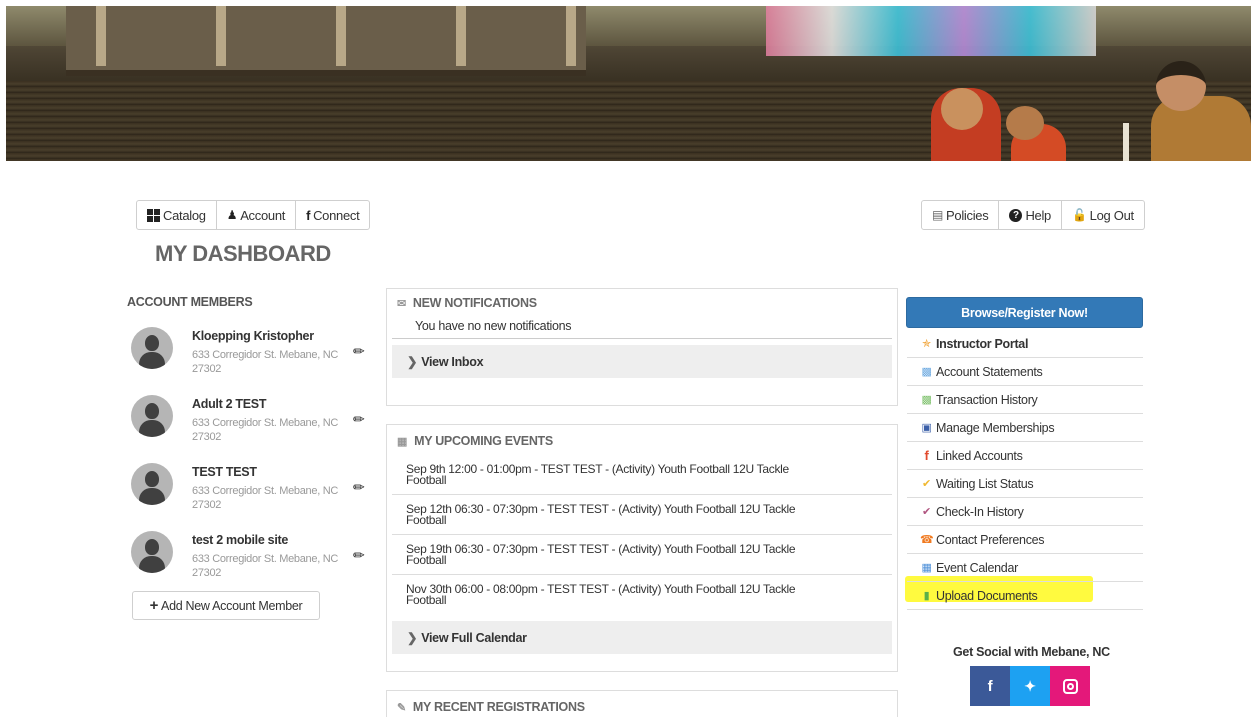  Describe the element at coordinates (642, 703) in the screenshot. I see `recent-registrations-panel: ✎ MY RECENT REGISTRATIONS` at that location.